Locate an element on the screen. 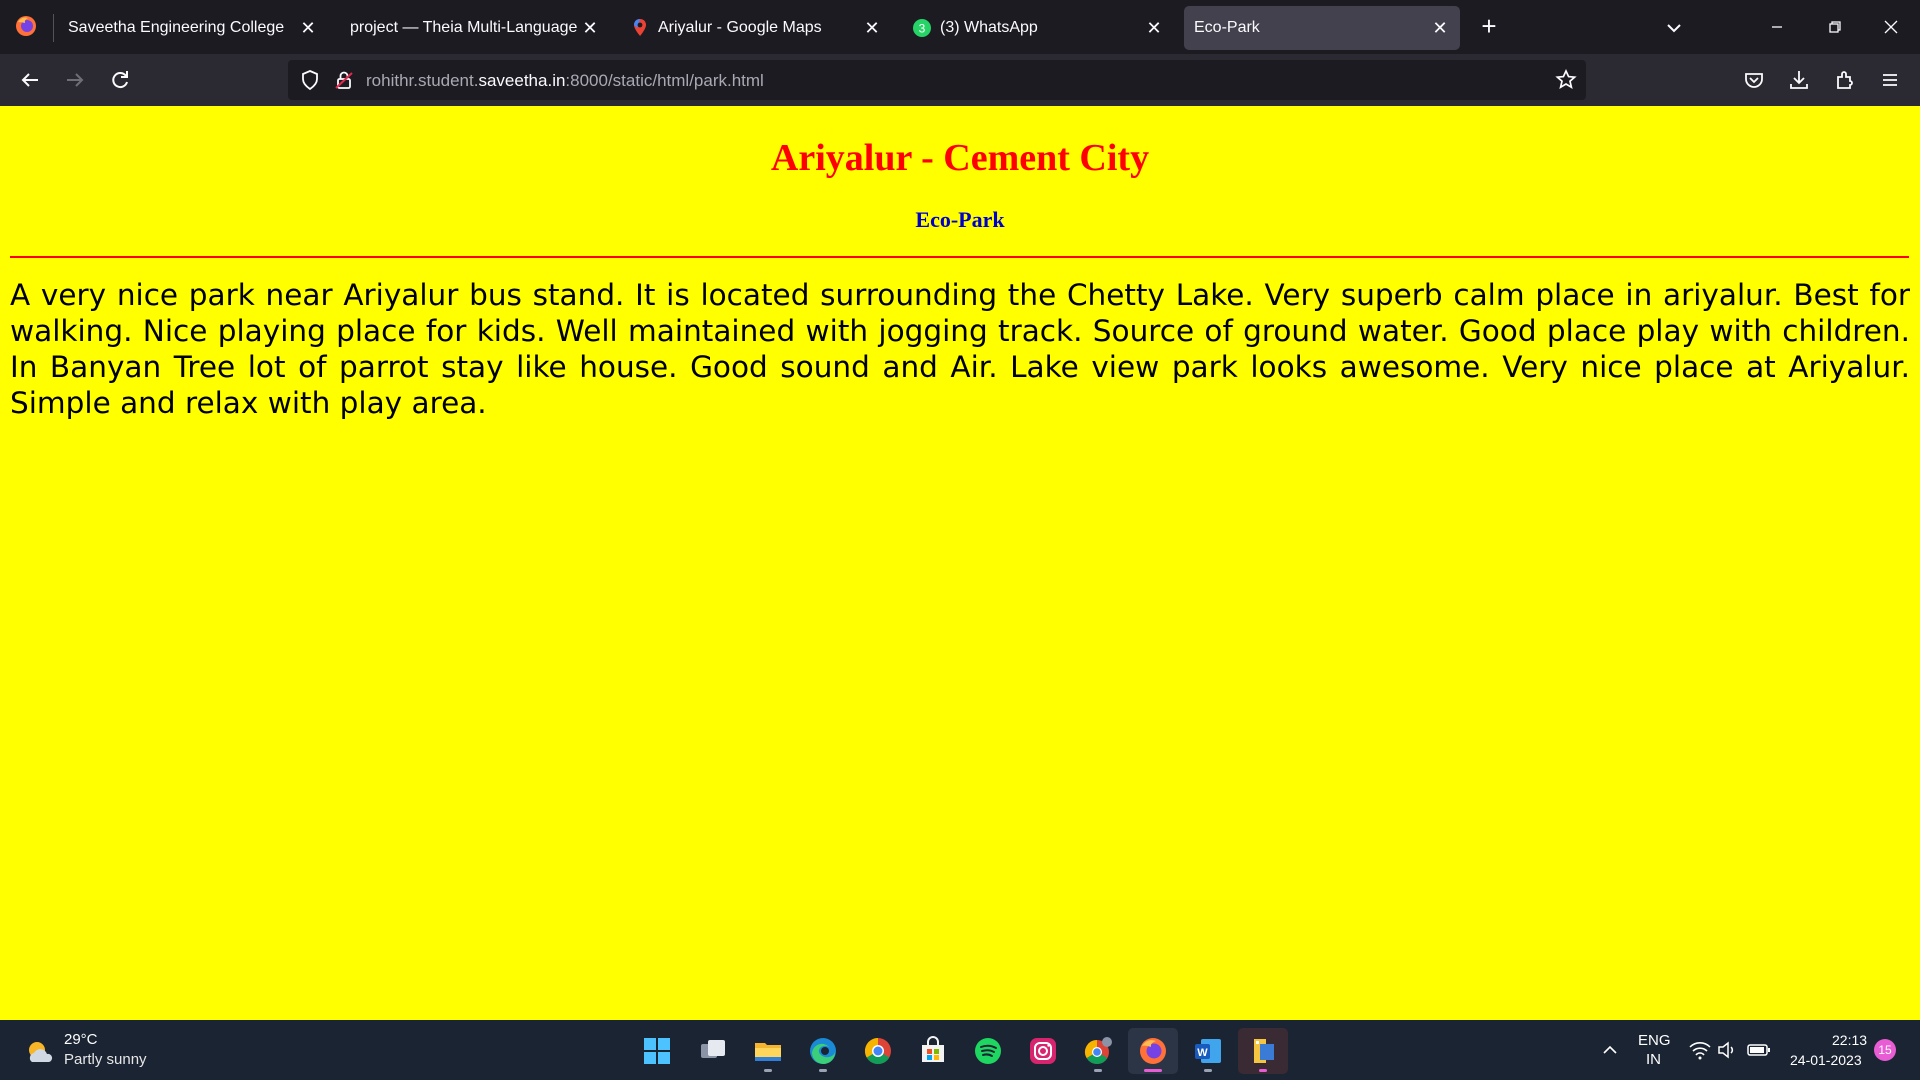  whatsapp-badge: 3 is located at coordinates (922, 29).